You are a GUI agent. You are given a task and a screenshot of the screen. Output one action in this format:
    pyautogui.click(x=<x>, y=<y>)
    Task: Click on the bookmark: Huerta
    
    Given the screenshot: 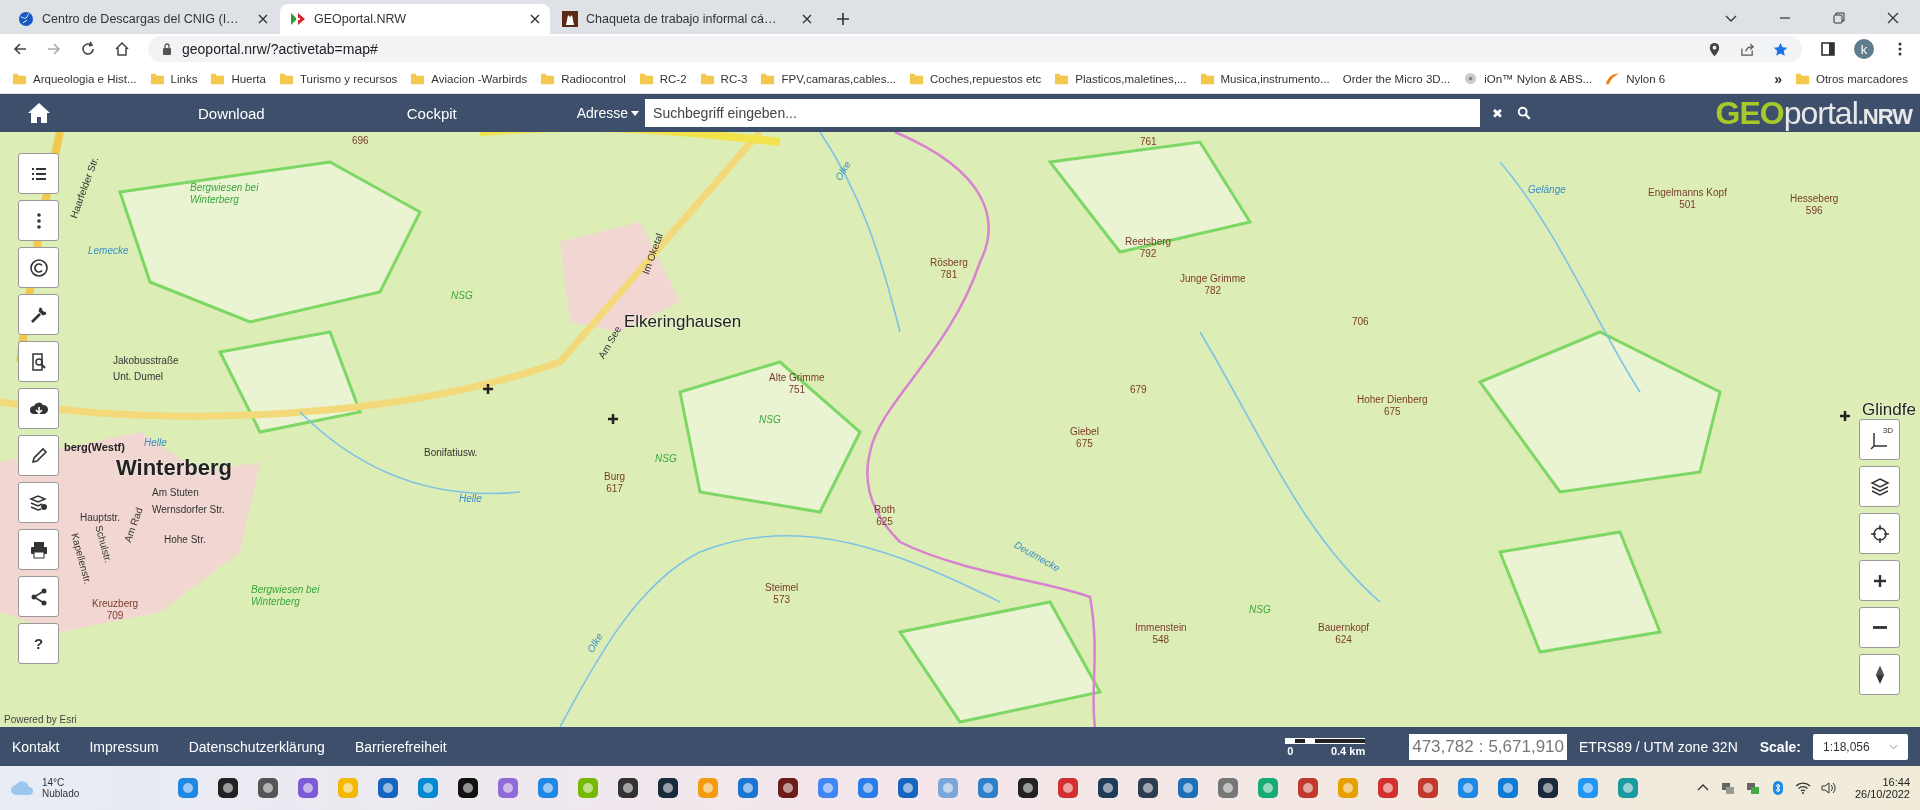 What is the action you would take?
    pyautogui.click(x=238, y=78)
    